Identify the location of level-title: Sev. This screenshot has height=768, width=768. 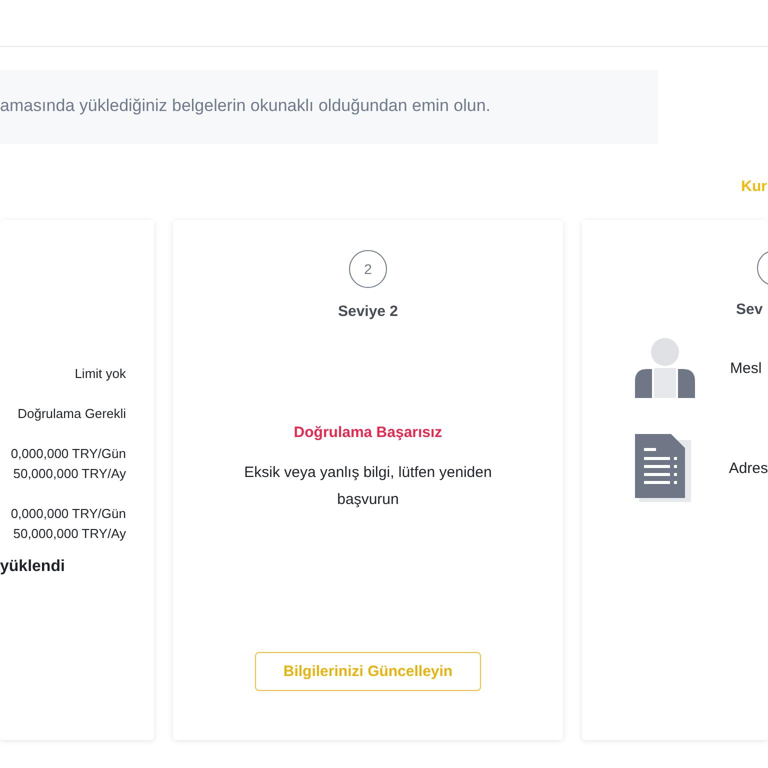
(750, 309).